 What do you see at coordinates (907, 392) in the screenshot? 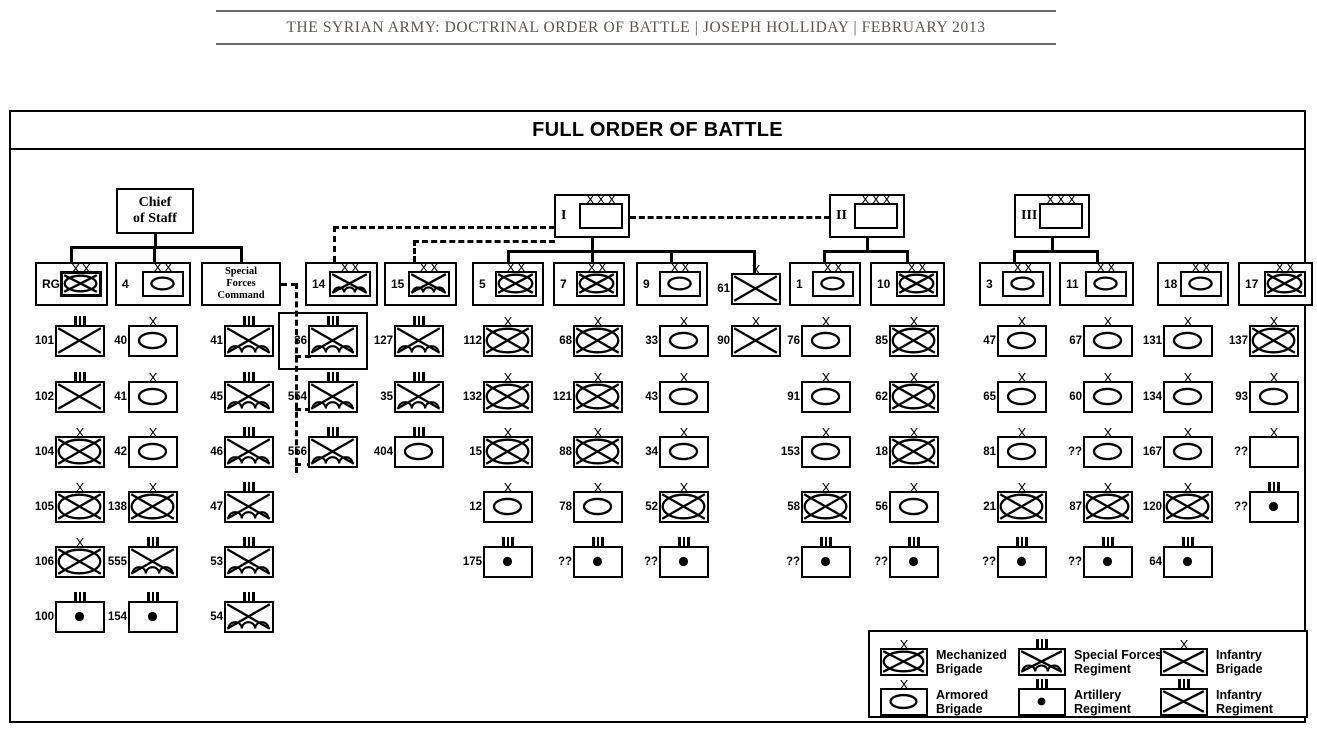
I see `unit-tenth-division-units-62: X 62` at bounding box center [907, 392].